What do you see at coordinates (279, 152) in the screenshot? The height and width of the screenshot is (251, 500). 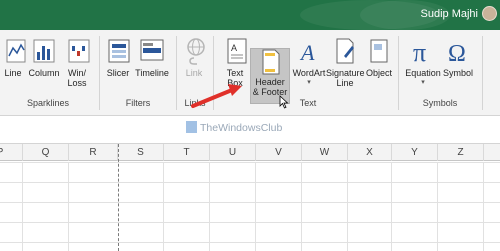 I see `column-header: V` at bounding box center [279, 152].